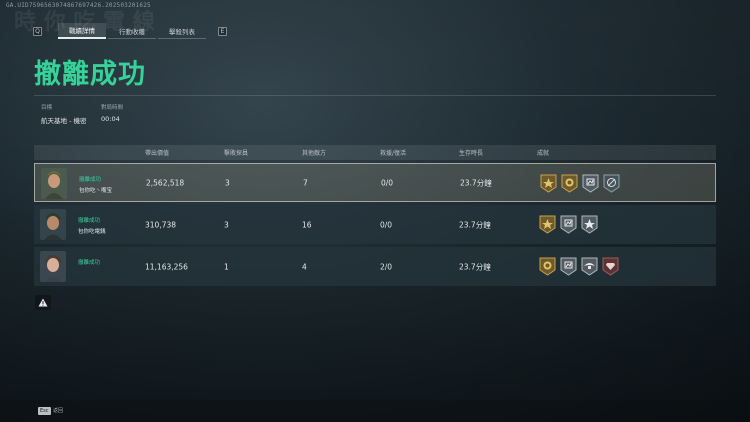  What do you see at coordinates (92, 232) in the screenshot?
I see `player-name: 包你吃電銭` at bounding box center [92, 232].